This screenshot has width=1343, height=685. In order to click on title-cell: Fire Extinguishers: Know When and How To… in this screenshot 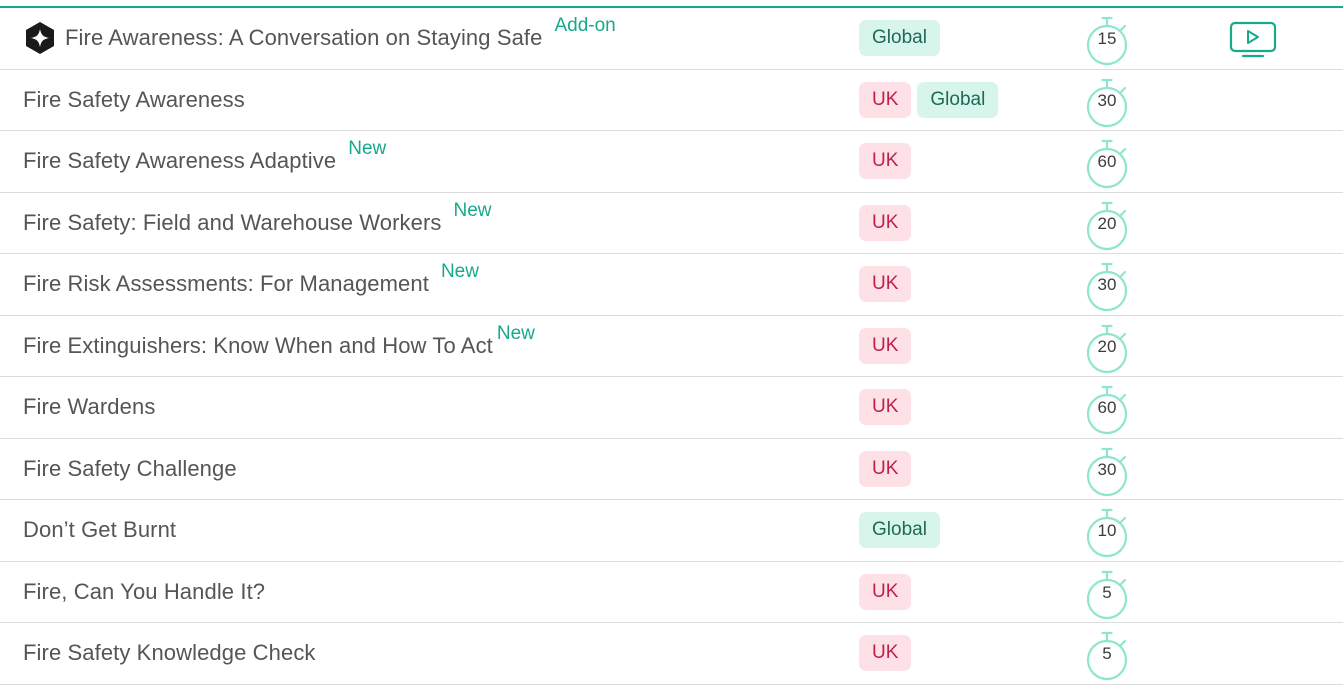, I will do `click(279, 346)`.